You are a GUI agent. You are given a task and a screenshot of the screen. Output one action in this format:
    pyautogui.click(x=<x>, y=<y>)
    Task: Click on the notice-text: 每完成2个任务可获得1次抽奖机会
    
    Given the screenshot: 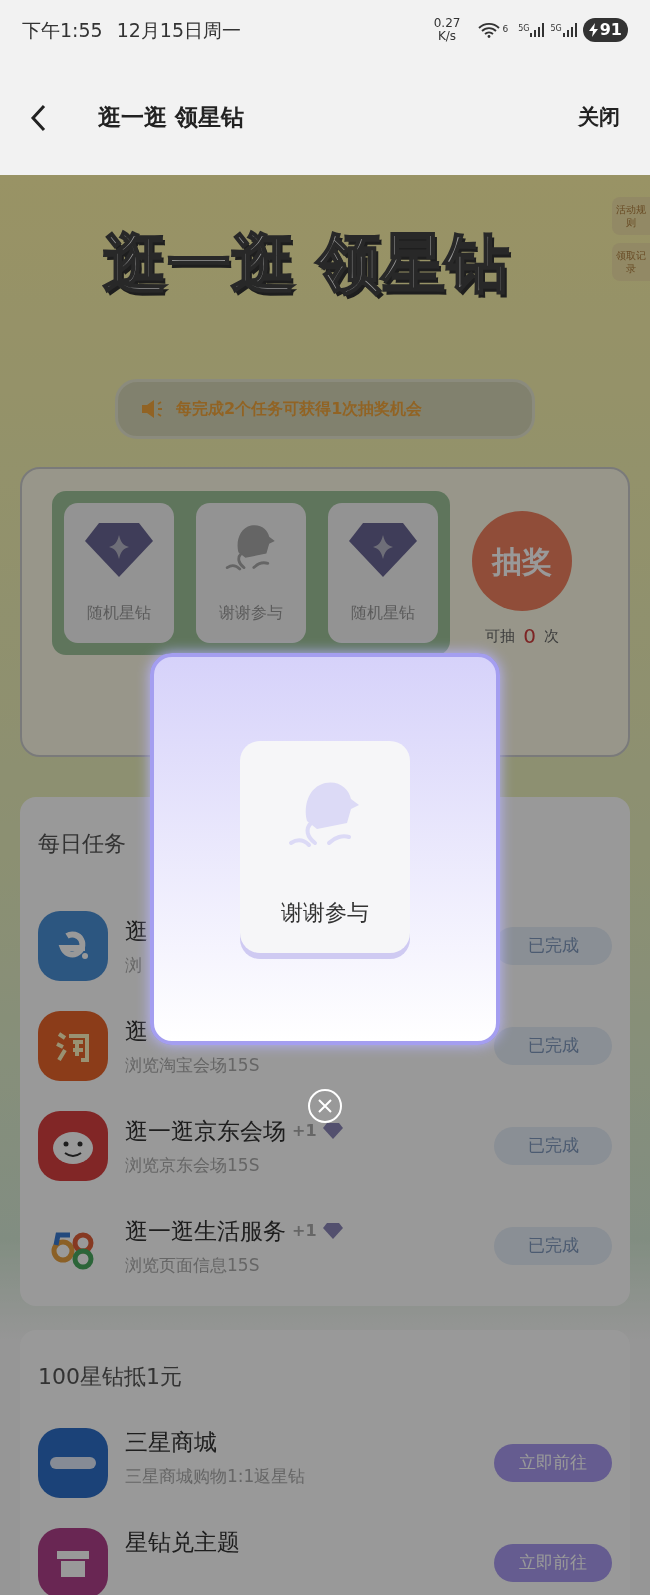 What is the action you would take?
    pyautogui.click(x=299, y=409)
    